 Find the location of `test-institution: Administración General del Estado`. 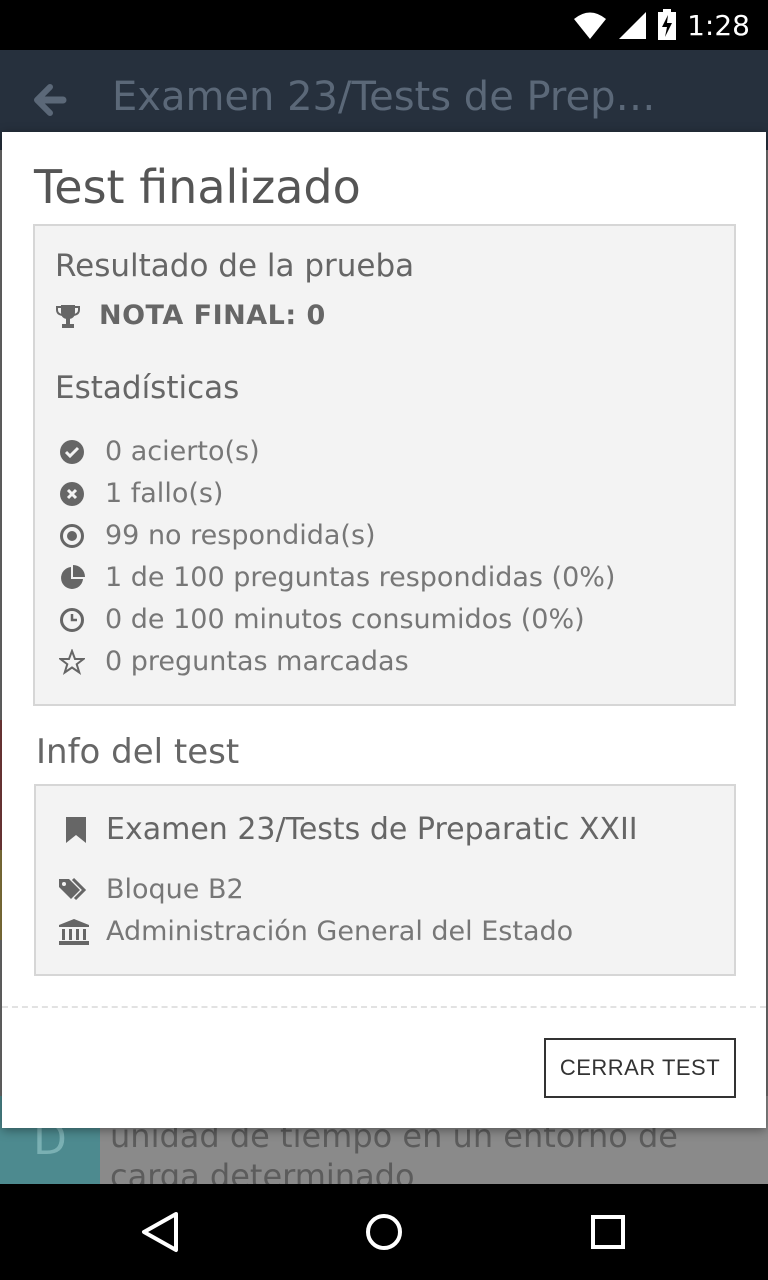

test-institution: Administración General del Estado is located at coordinates (340, 931).